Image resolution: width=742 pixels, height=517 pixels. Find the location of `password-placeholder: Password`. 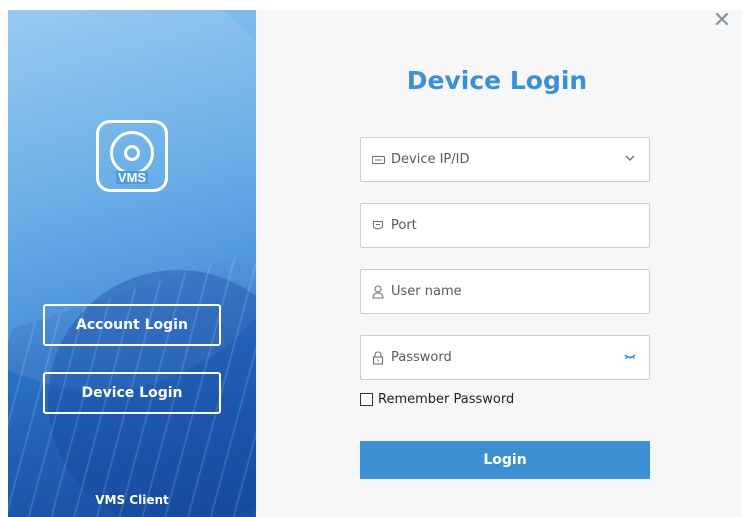

password-placeholder: Password is located at coordinates (421, 357).